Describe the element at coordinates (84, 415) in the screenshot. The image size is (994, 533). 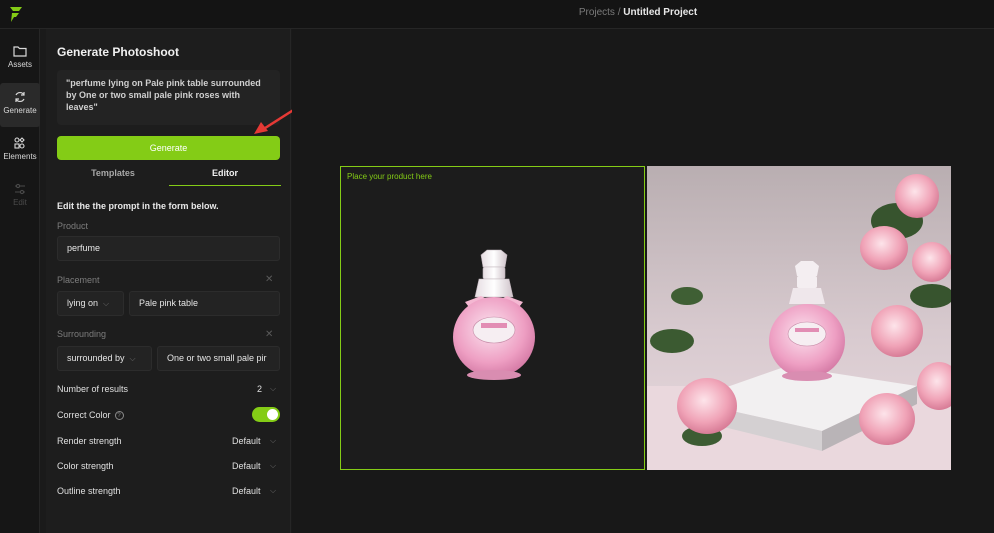
I see `correct-color-label: Correct Color` at that location.